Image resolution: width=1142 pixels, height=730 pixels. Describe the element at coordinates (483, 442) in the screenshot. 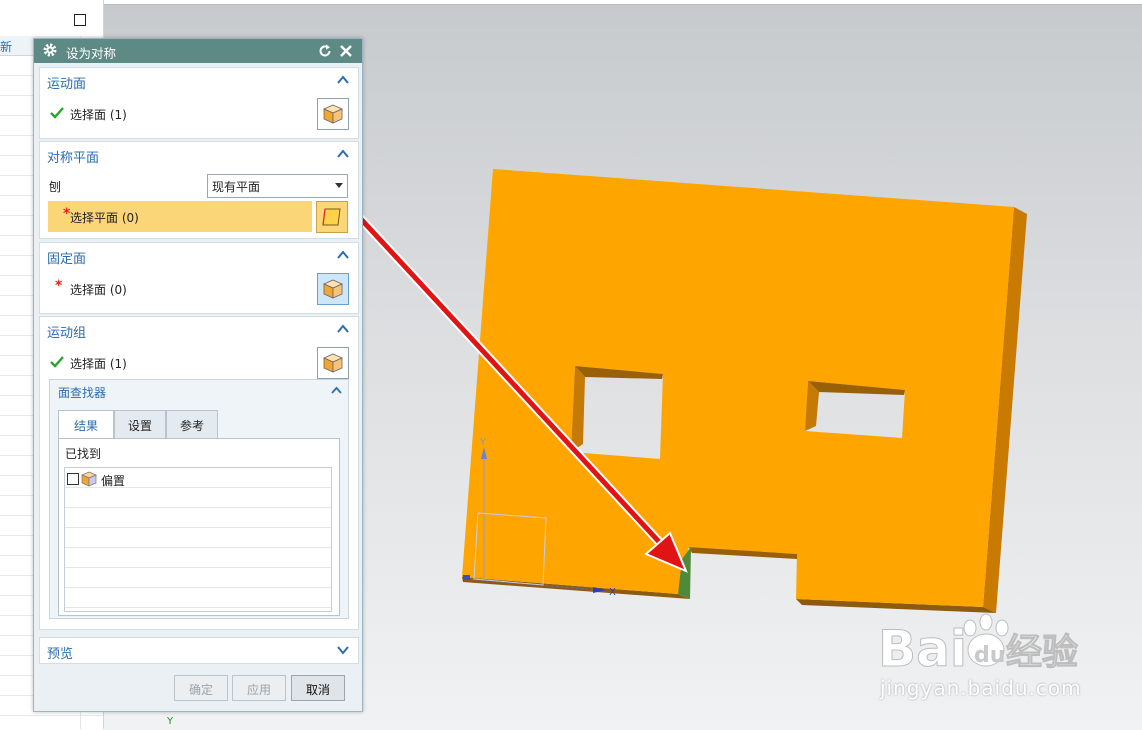

I see `y-axis-label: Y` at that location.